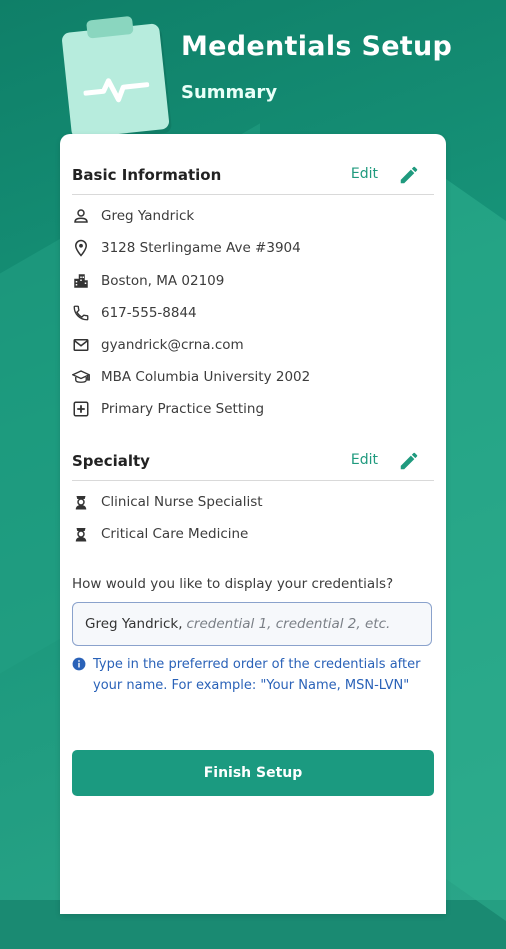 This screenshot has height=949, width=506. What do you see at coordinates (147, 175) in the screenshot?
I see `section-title: Basic Information` at bounding box center [147, 175].